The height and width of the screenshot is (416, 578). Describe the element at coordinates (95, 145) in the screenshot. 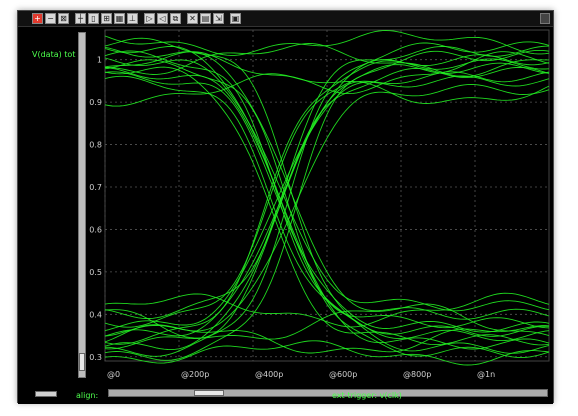

I see `y-tick-label: 0.8` at that location.